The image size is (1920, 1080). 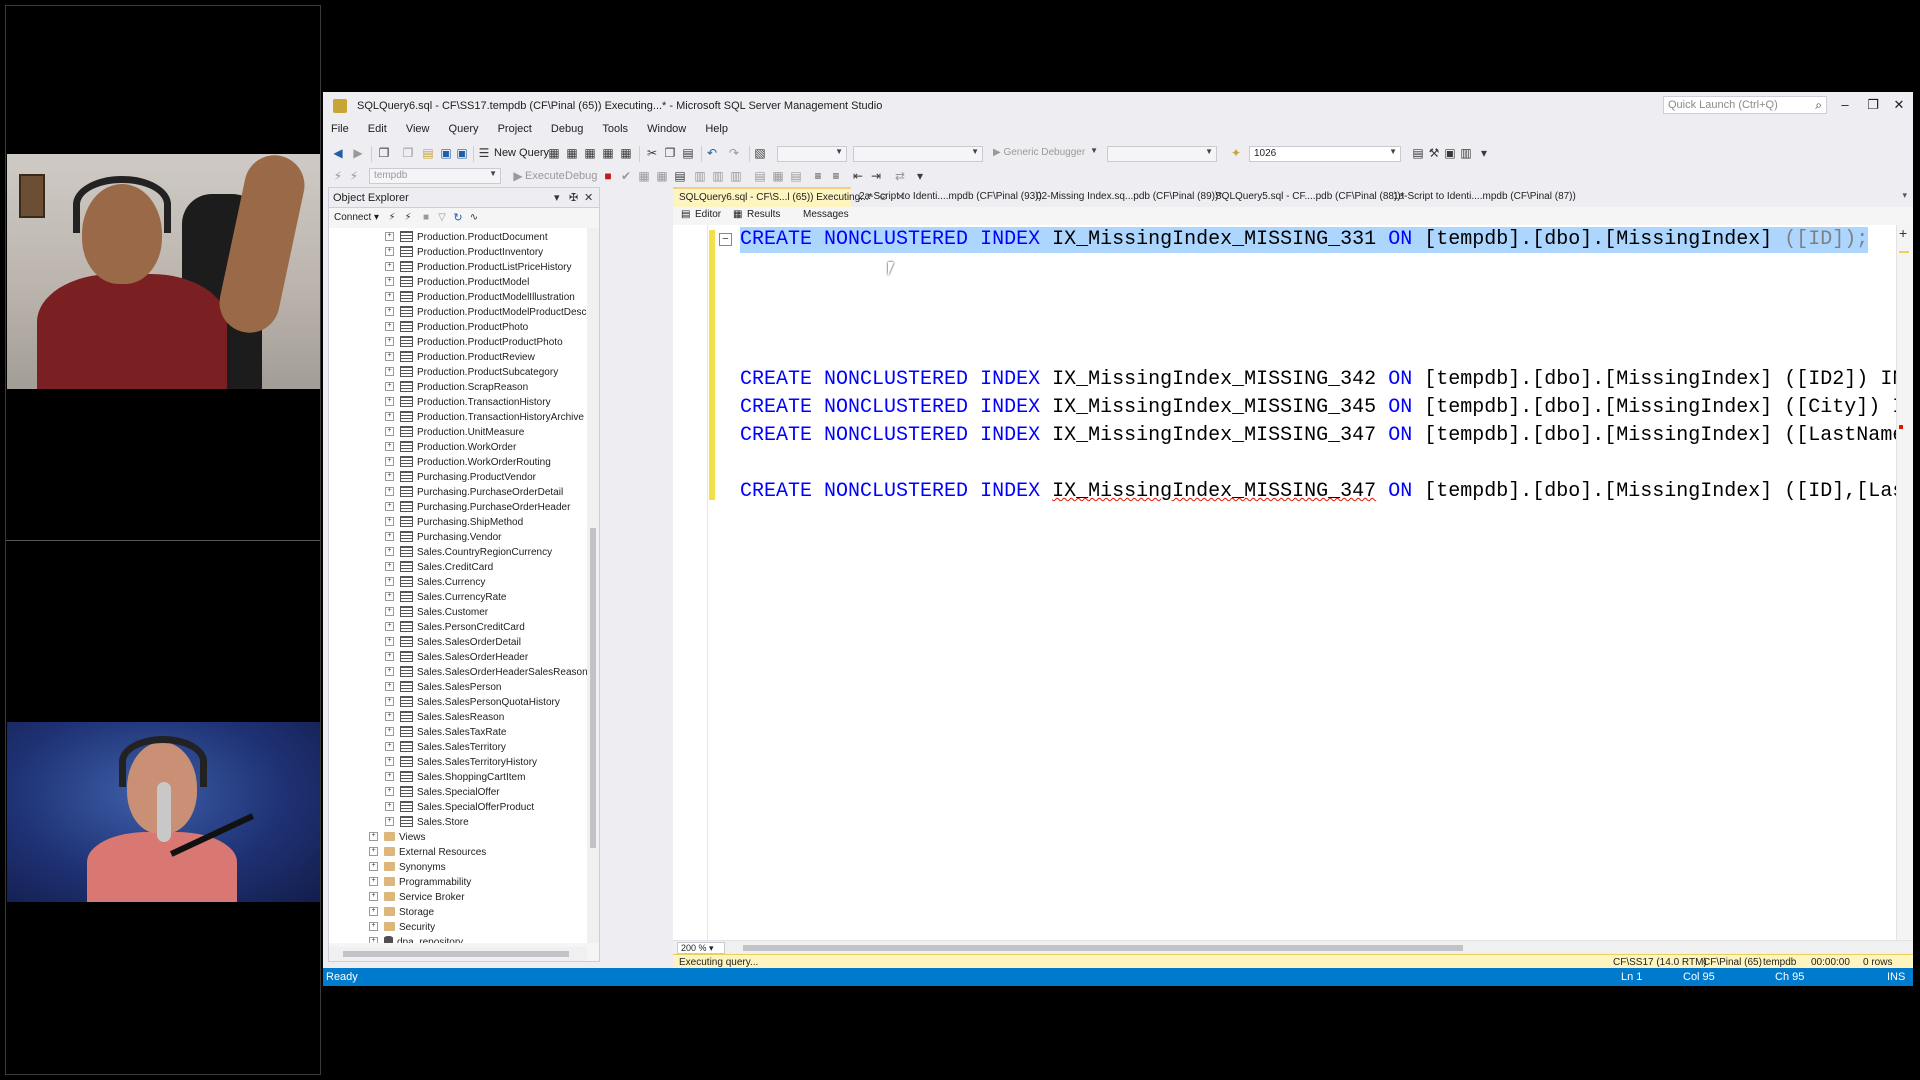 What do you see at coordinates (626, 176) in the screenshot?
I see `parse-icon: ✔` at bounding box center [626, 176].